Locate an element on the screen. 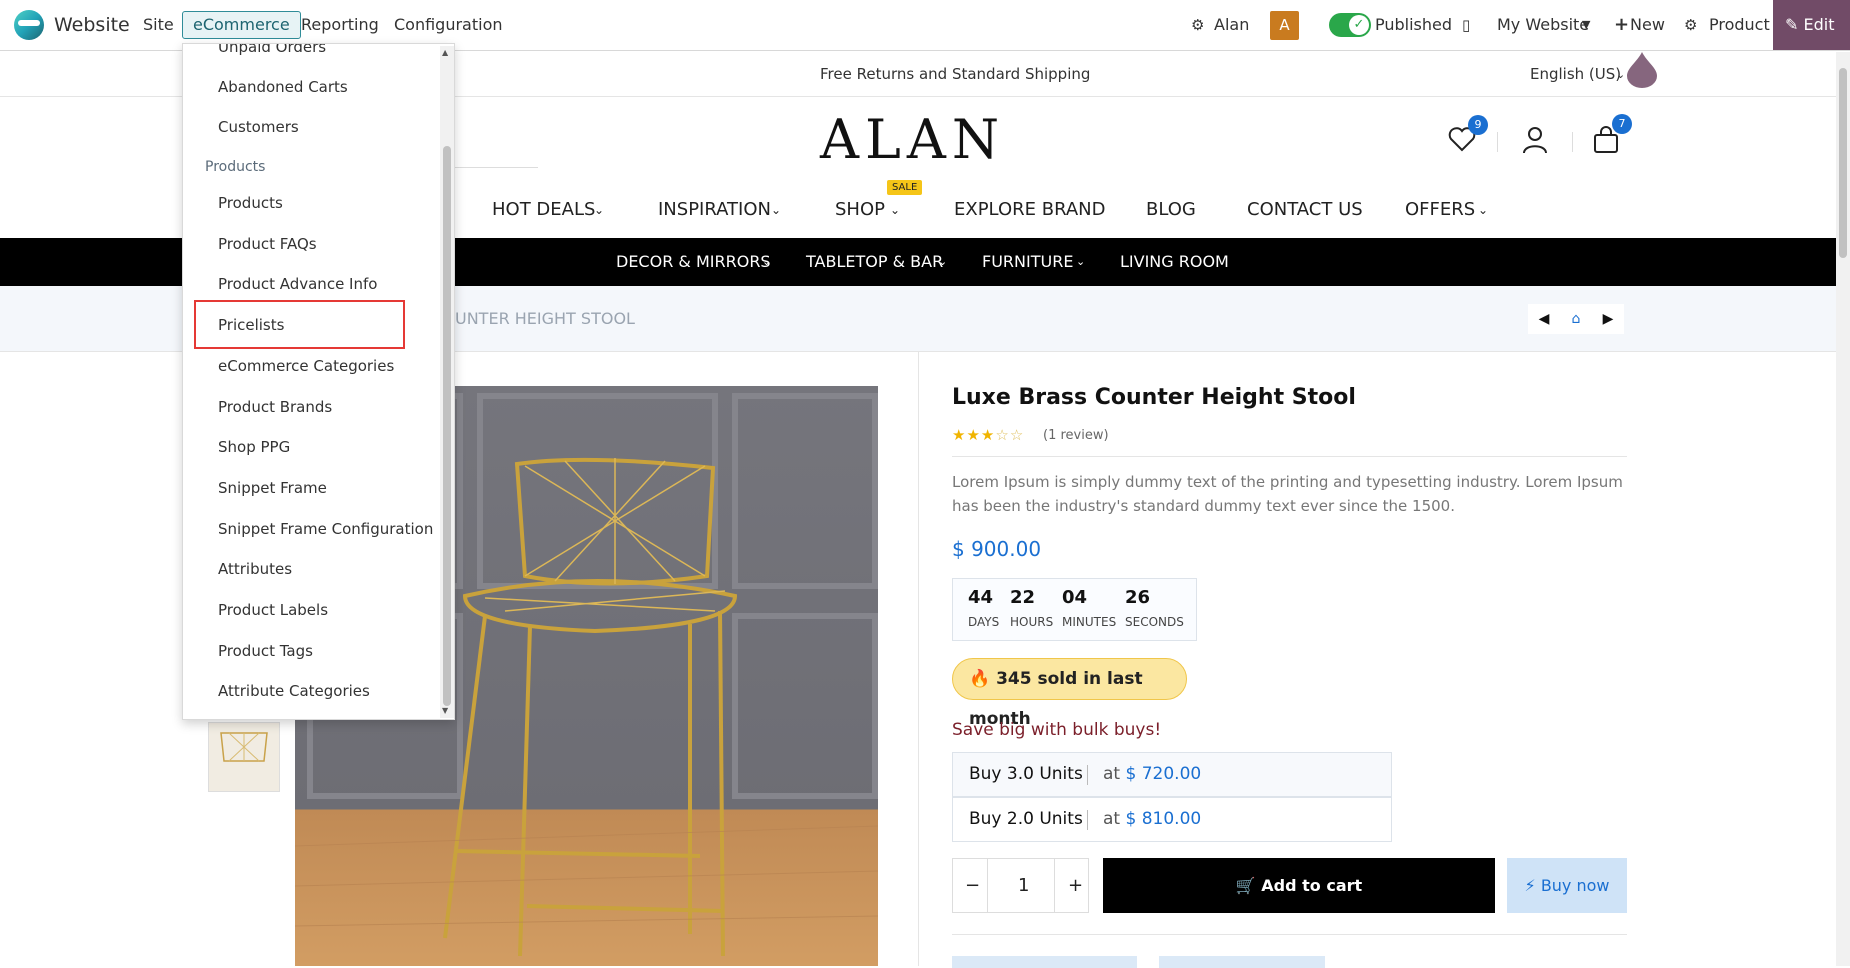 The image size is (1850, 968). menu-item-unpaid-orders: Unpaid Orders is located at coordinates (272, 50).